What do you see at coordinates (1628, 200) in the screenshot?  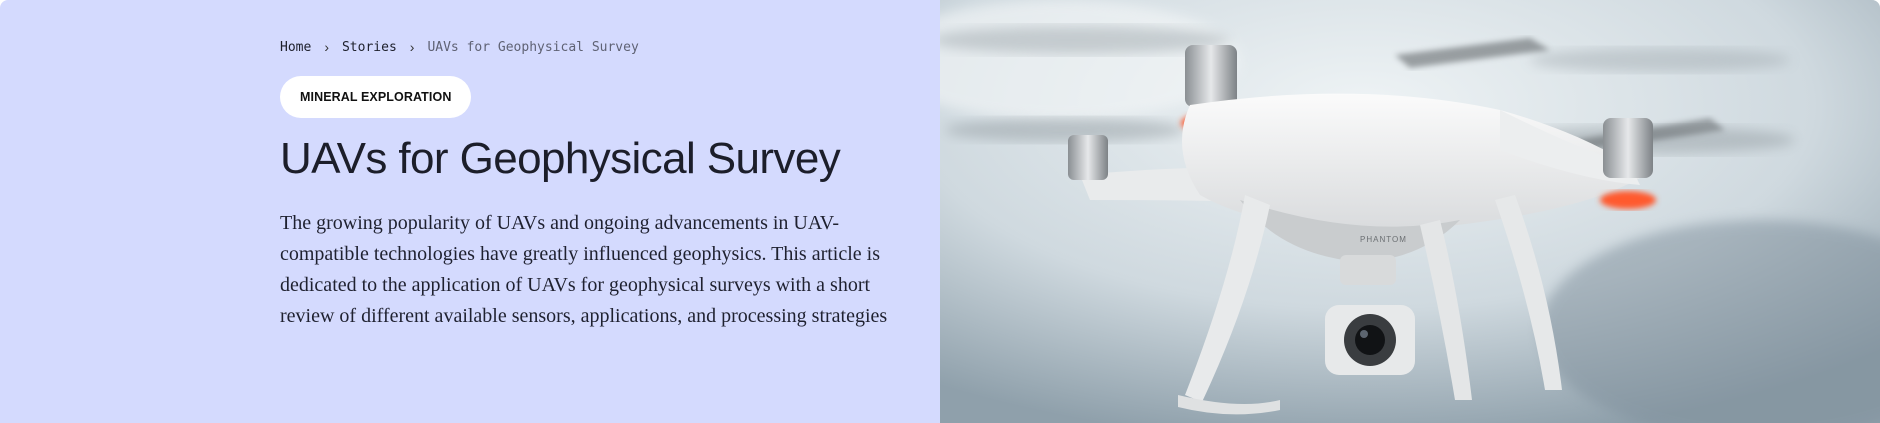 I see `led-light` at bounding box center [1628, 200].